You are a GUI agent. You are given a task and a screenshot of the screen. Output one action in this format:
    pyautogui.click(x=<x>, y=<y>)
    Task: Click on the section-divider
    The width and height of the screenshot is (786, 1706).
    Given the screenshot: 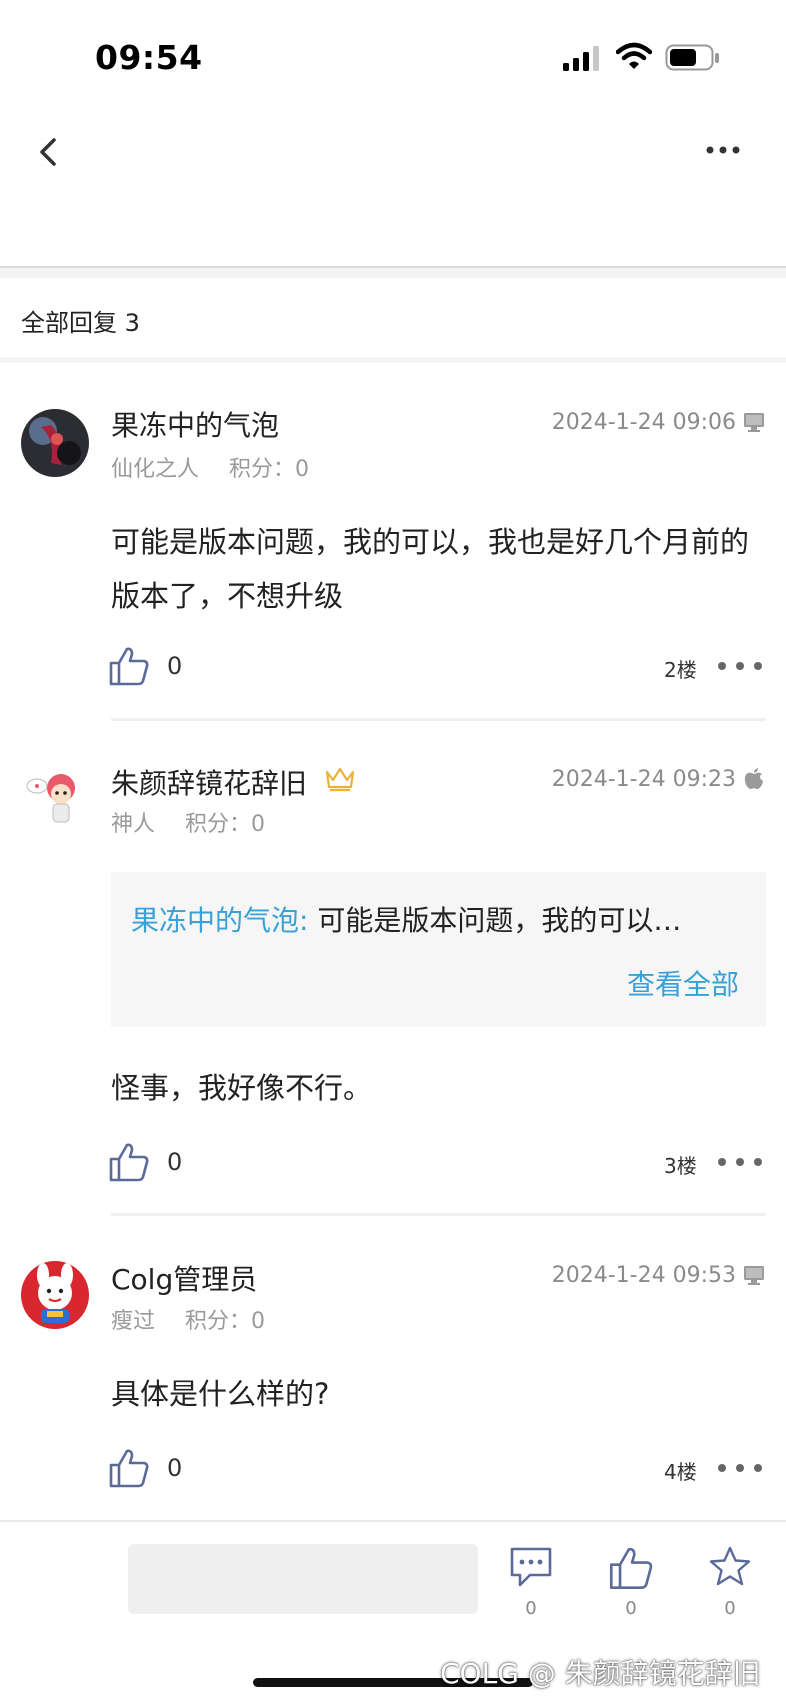 What is the action you would take?
    pyautogui.click(x=393, y=360)
    